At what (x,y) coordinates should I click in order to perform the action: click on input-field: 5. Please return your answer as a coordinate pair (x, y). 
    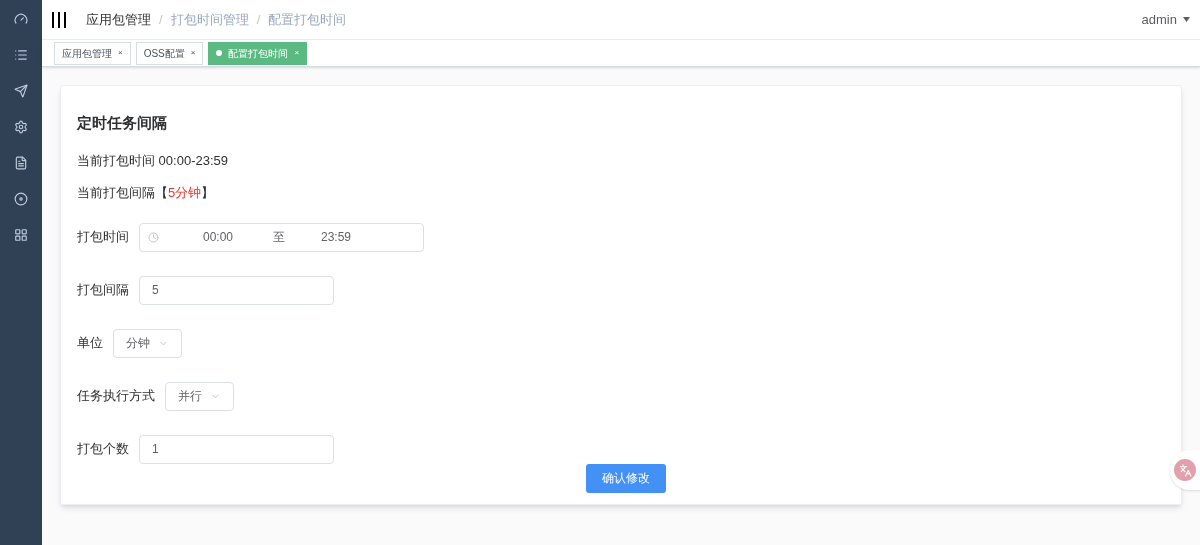
    Looking at the image, I should click on (236, 290).